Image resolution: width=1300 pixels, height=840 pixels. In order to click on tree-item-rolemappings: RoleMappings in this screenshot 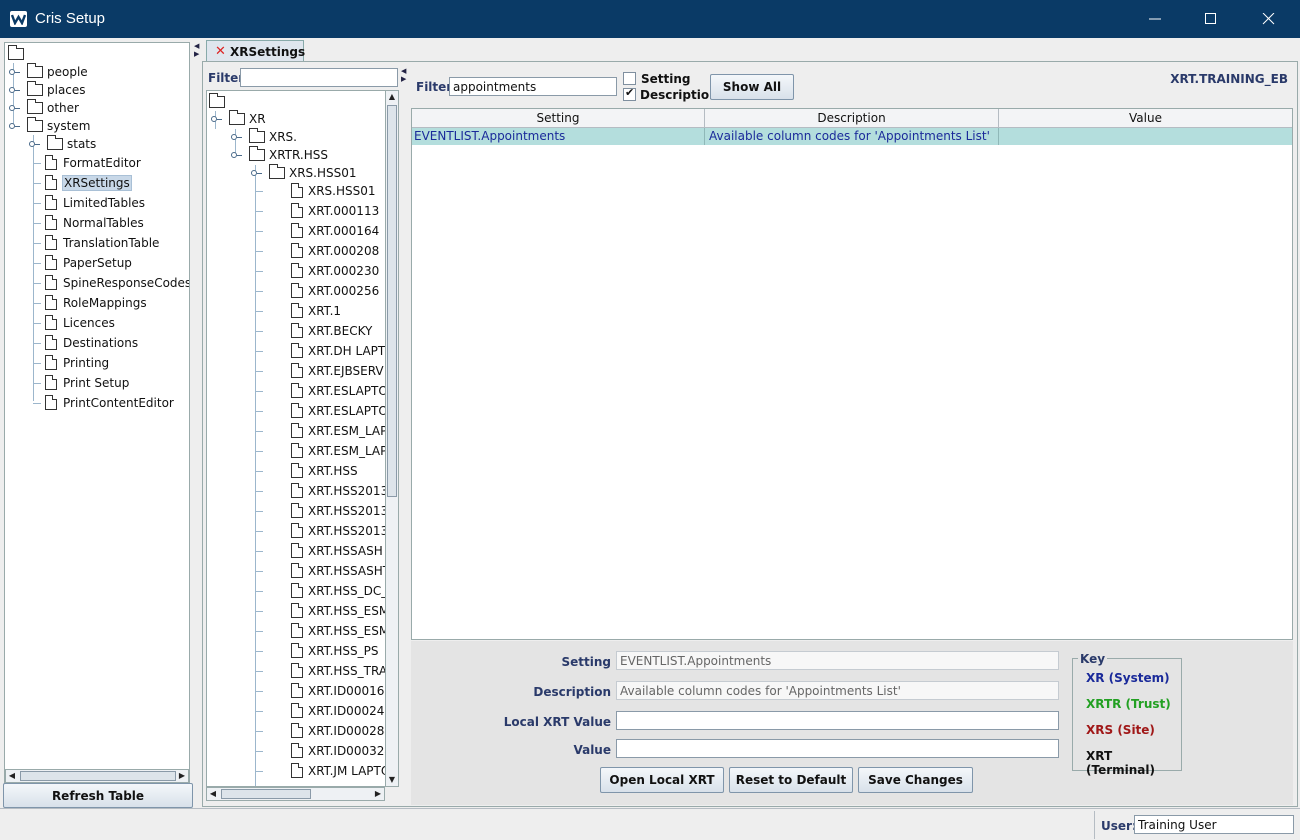, I will do `click(109, 303)`.